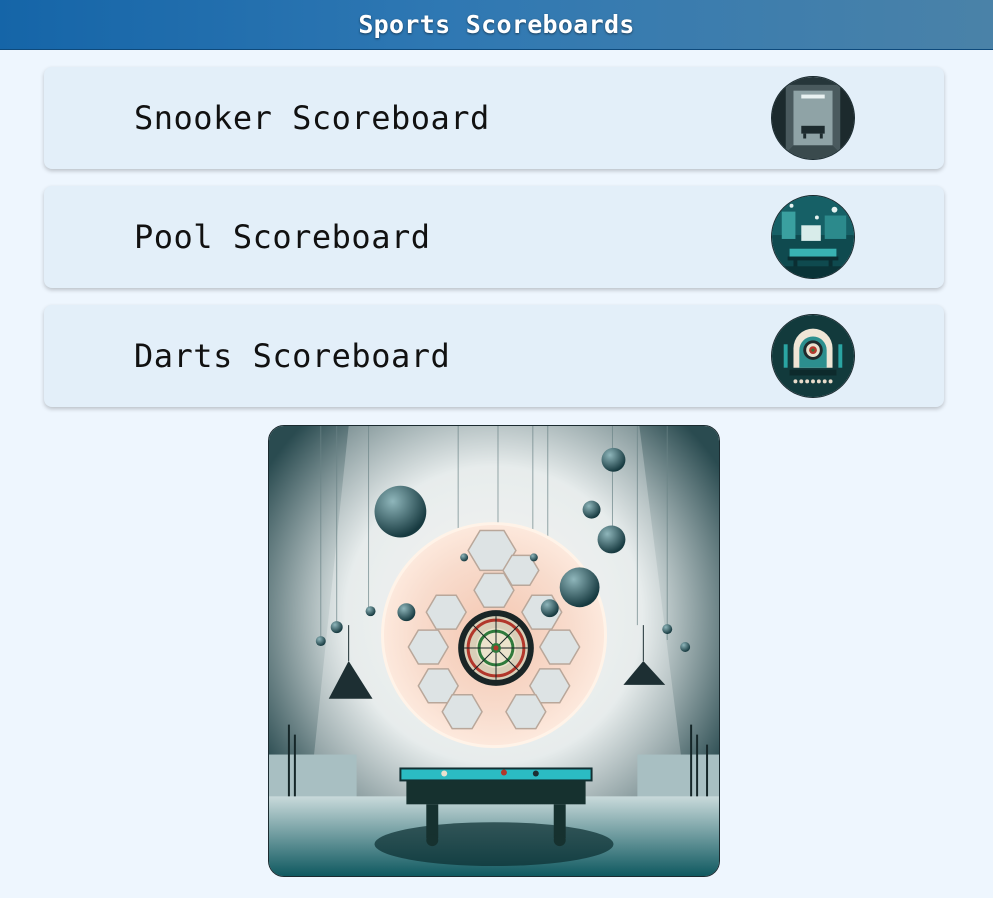 This screenshot has width=993, height=898. I want to click on darts-scoreboard-label: Darts Scoreboard, so click(292, 356).